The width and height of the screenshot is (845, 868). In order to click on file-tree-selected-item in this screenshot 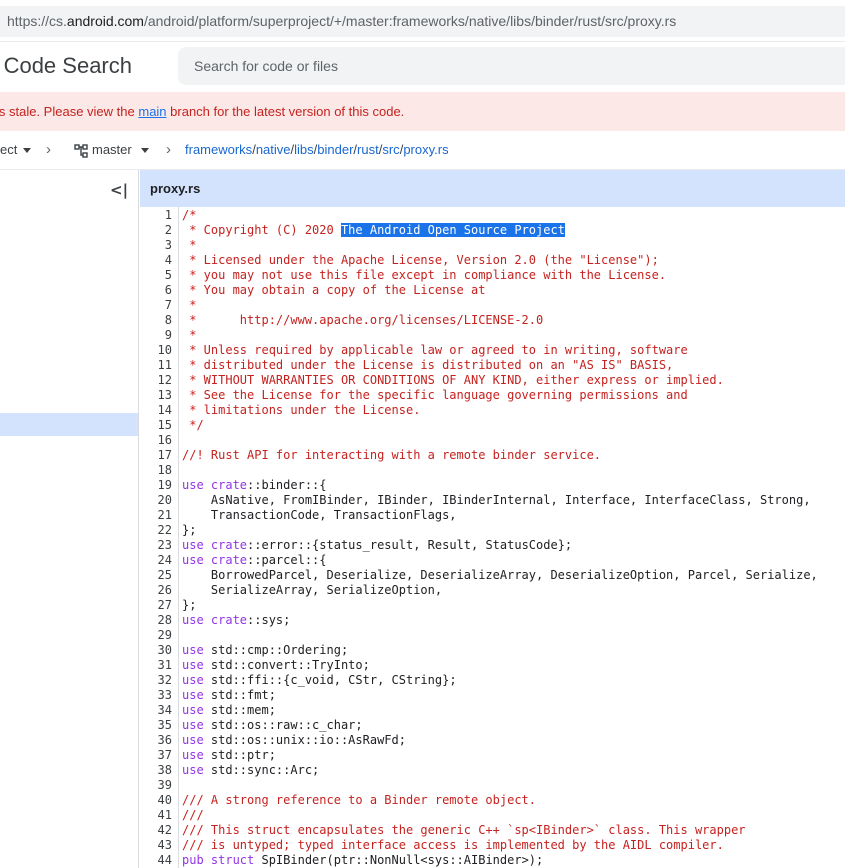, I will do `click(69, 424)`.